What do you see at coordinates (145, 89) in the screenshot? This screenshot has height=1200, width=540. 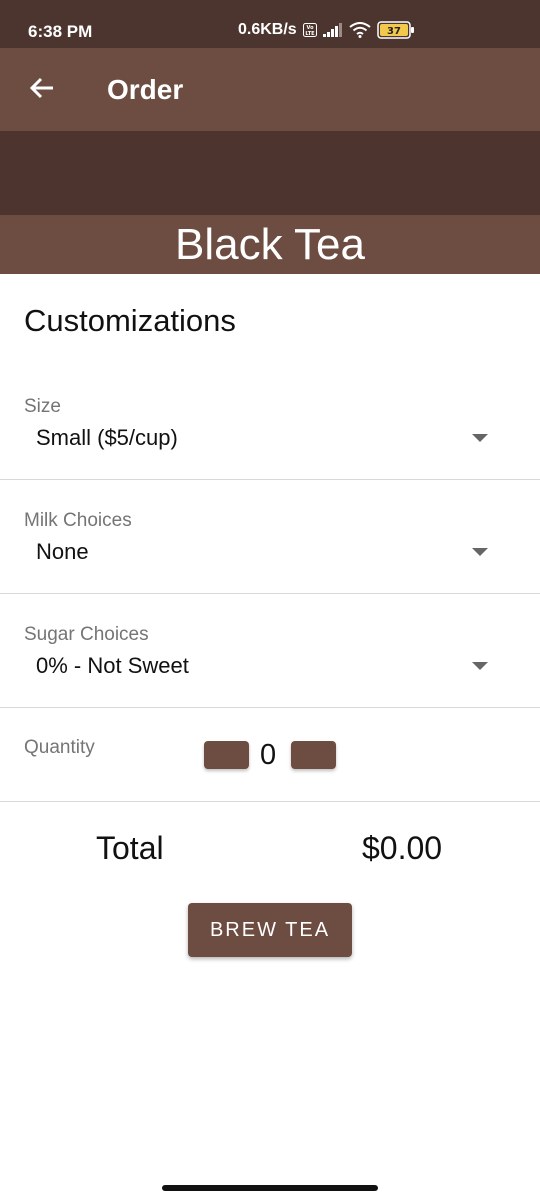 I see `page-title: Order` at bounding box center [145, 89].